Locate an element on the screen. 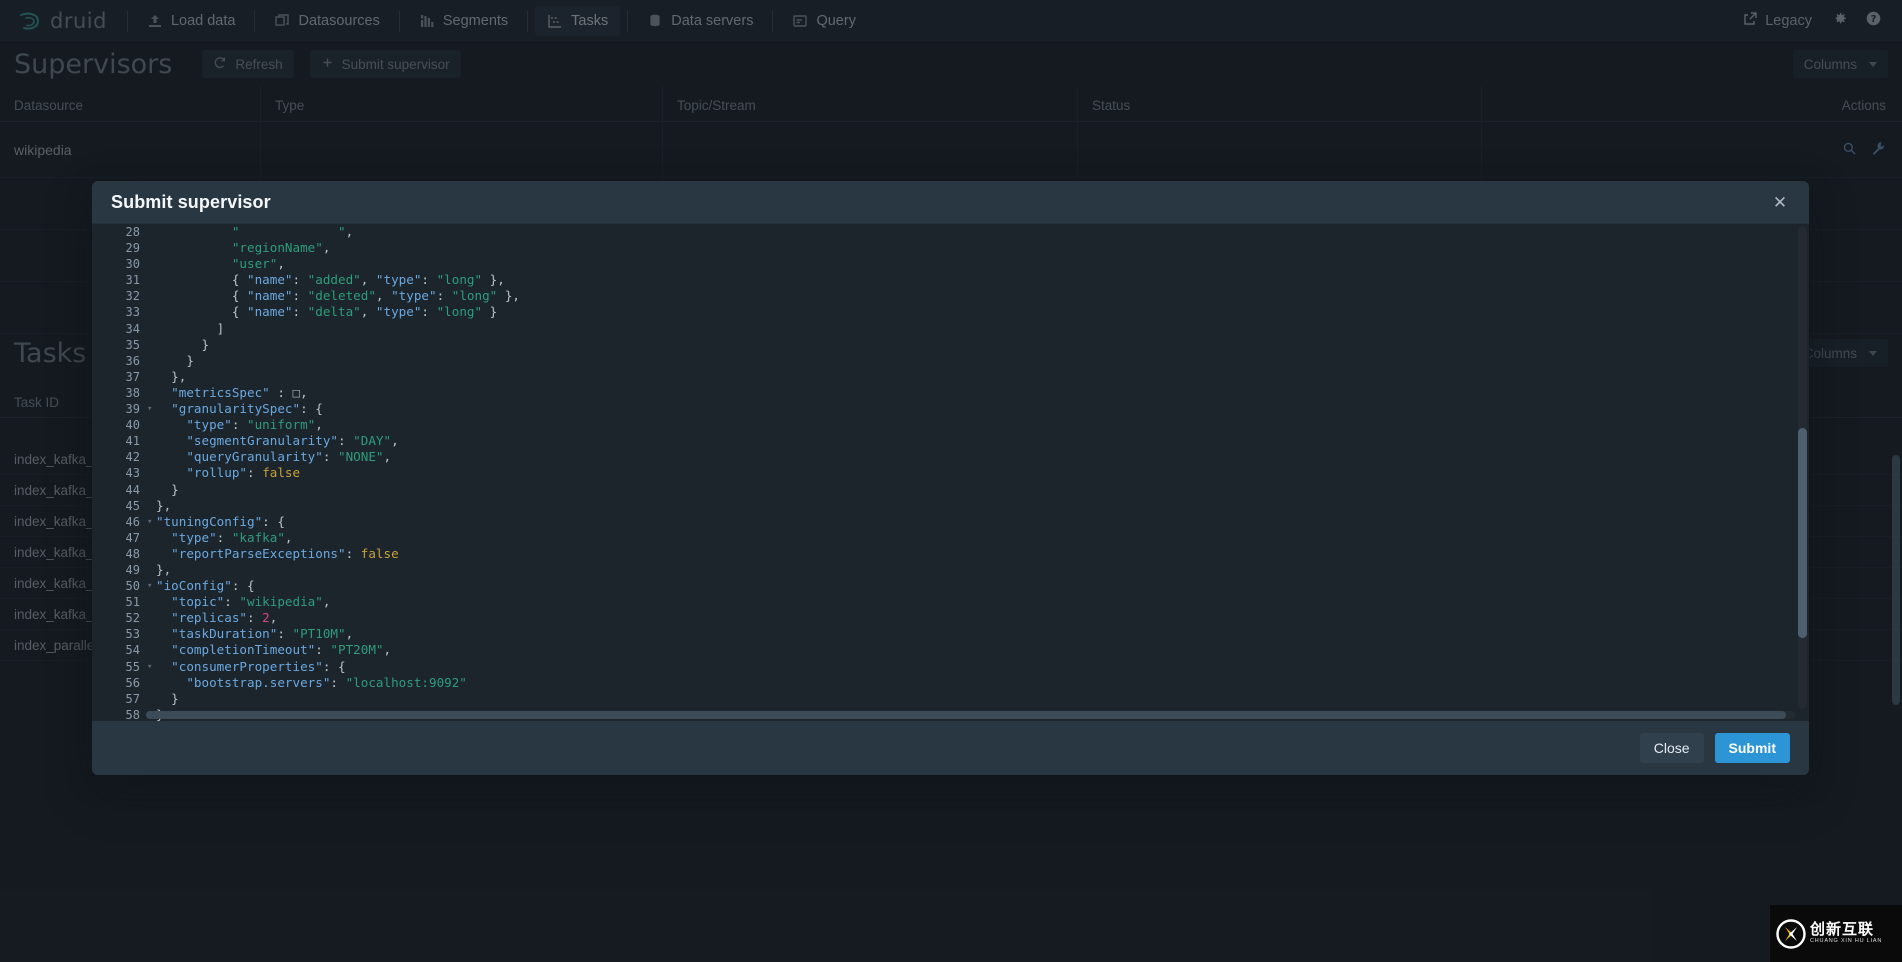  line-content: "regionName", is located at coordinates (281, 248).